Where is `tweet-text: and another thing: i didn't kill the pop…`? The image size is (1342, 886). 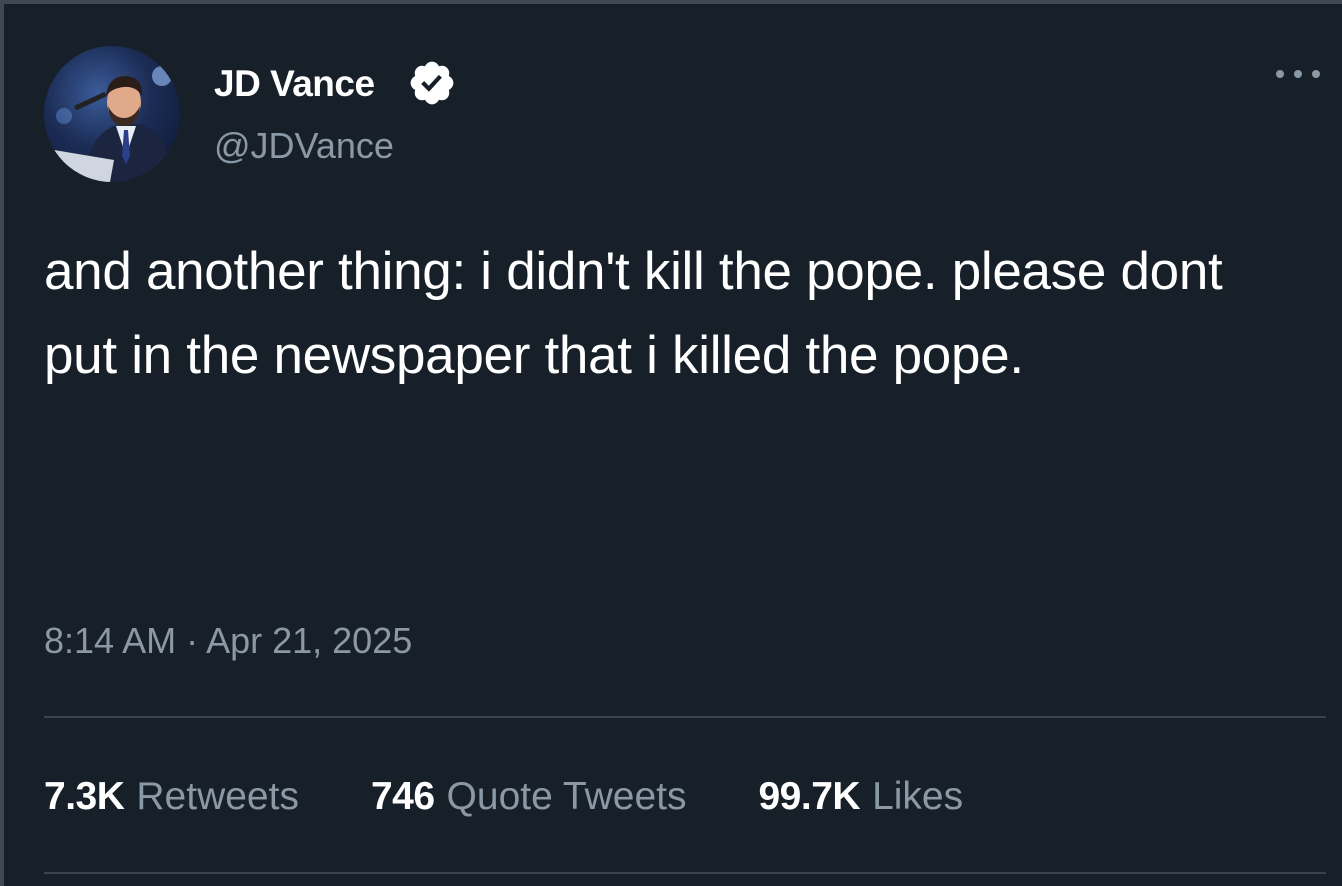 tweet-text: and another thing: i didn't kill the pop… is located at coordinates (633, 313).